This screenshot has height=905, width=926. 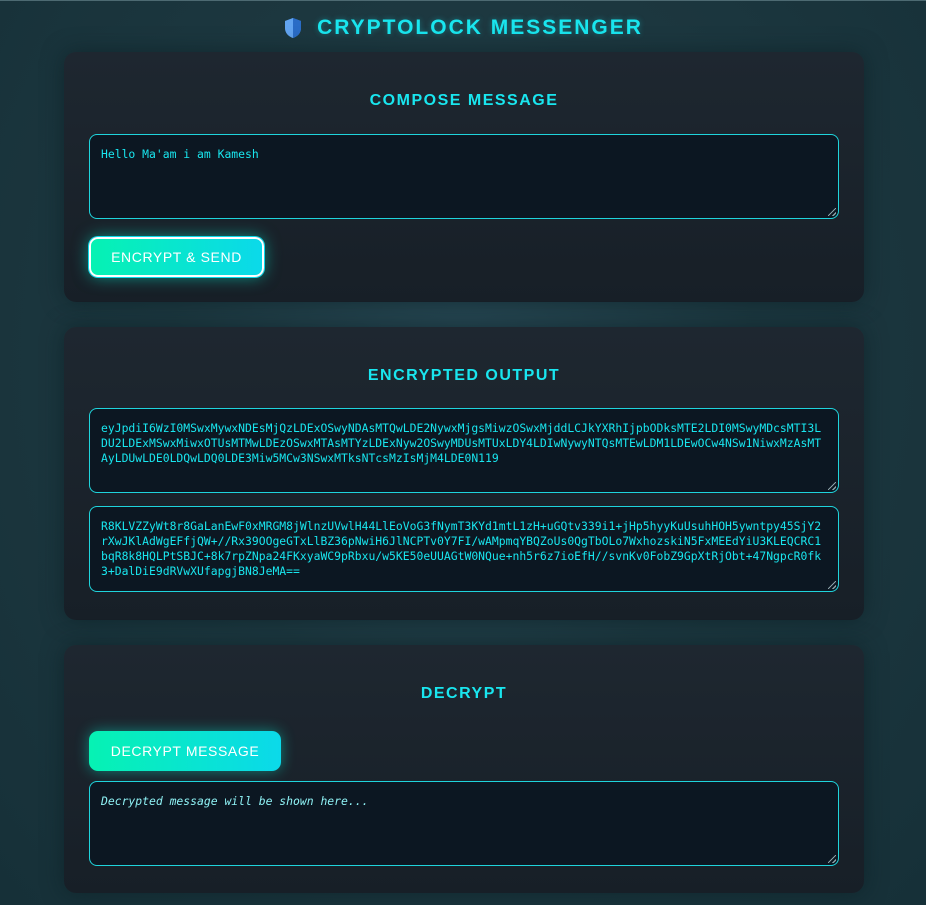 I want to click on compose-title: COMPOSE MESSAGE, so click(x=464, y=100).